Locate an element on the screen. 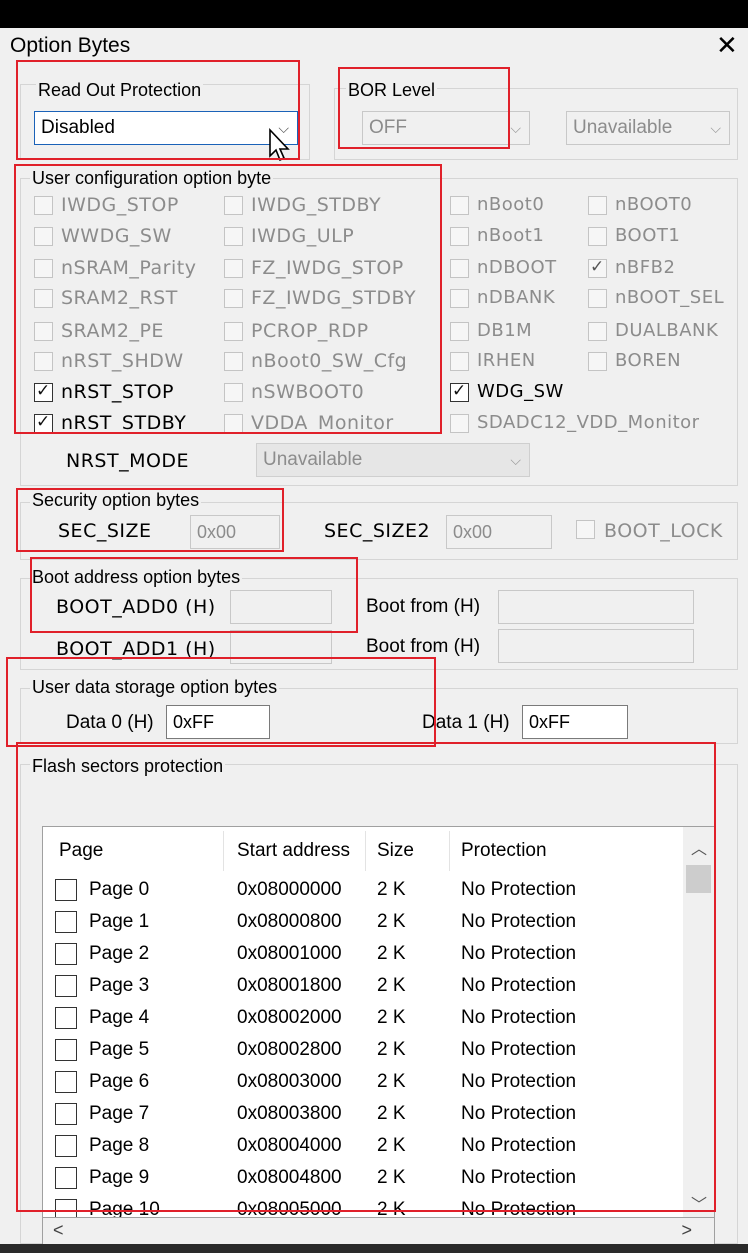  option-label: nBoot0_SW_Cfg is located at coordinates (329, 361).